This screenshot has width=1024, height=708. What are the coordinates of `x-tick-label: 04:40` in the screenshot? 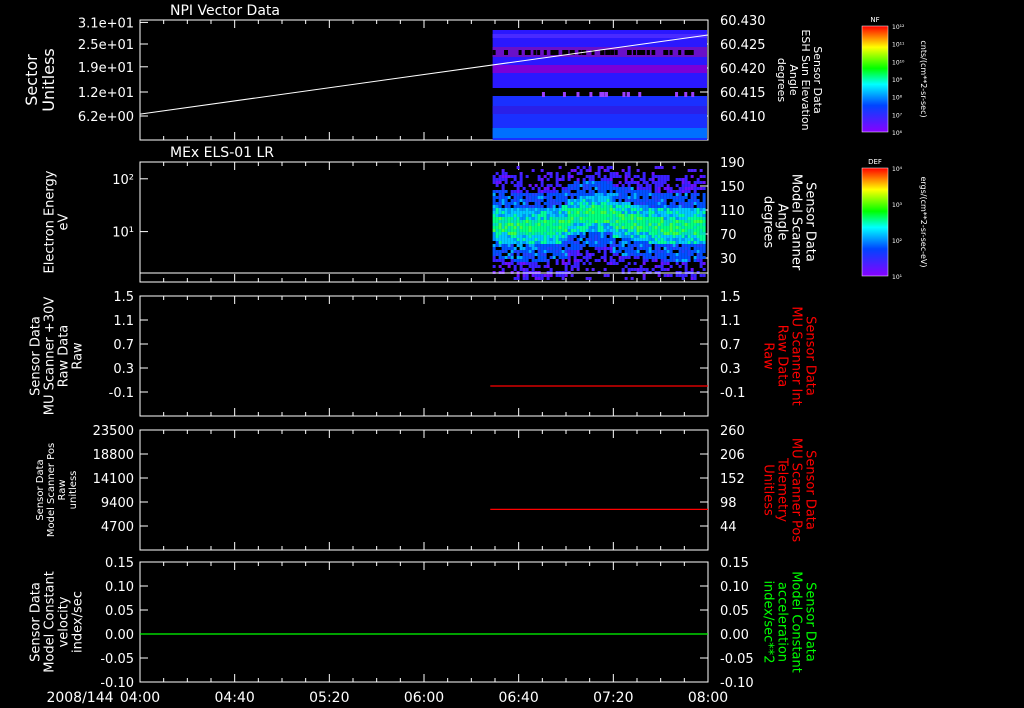 It's located at (234, 698).